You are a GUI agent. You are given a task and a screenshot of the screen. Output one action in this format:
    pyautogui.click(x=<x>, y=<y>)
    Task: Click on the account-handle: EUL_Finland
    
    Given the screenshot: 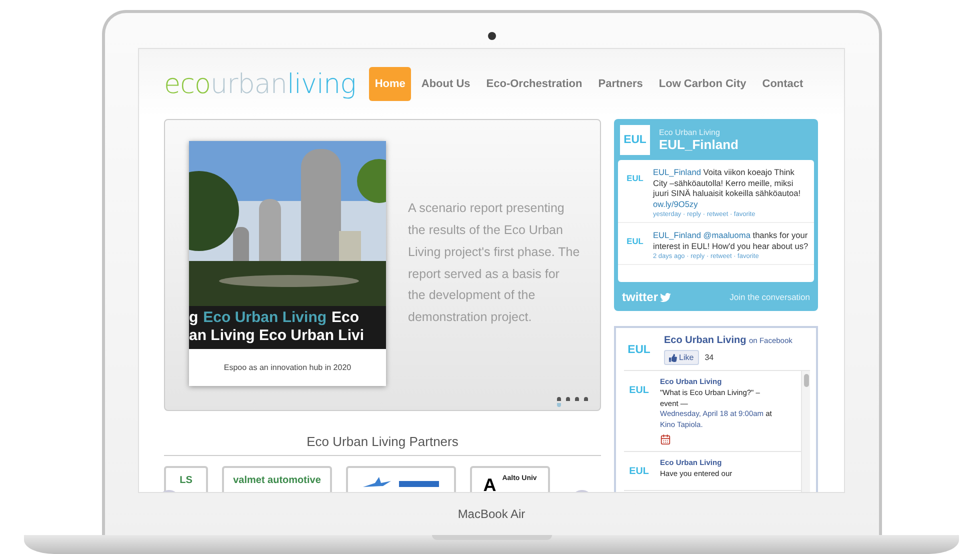 What is the action you would take?
    pyautogui.click(x=698, y=144)
    